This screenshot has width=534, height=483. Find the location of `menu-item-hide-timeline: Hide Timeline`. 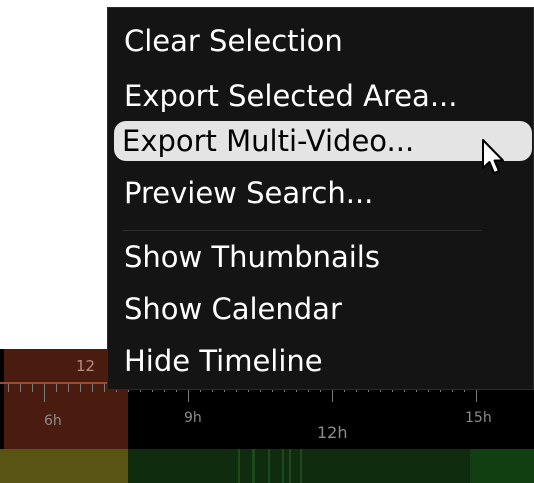

menu-item-hide-timeline: Hide Timeline is located at coordinates (324, 361).